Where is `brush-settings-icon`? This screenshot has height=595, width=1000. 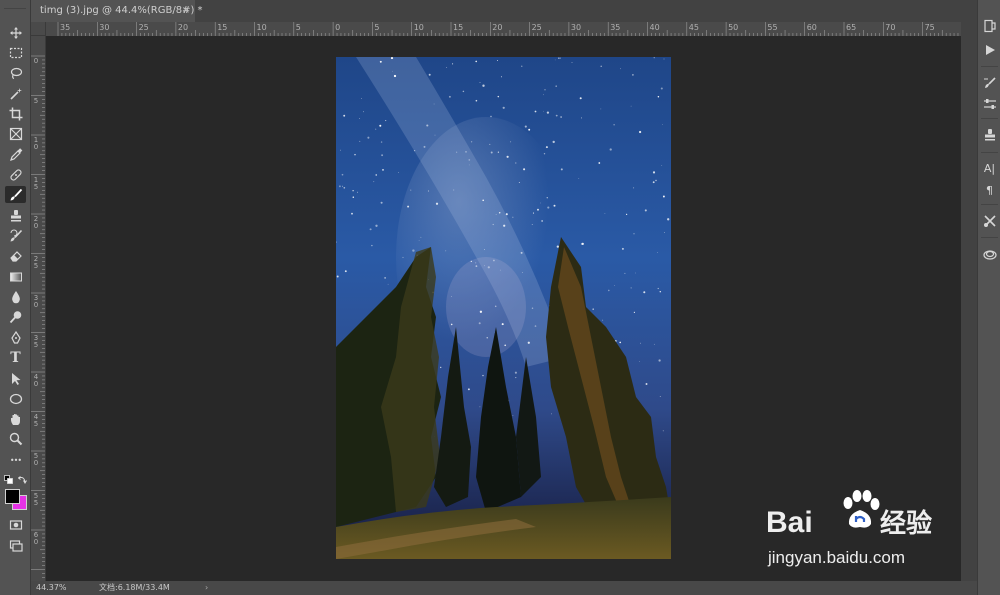
brush-settings-icon is located at coordinates (989, 83).